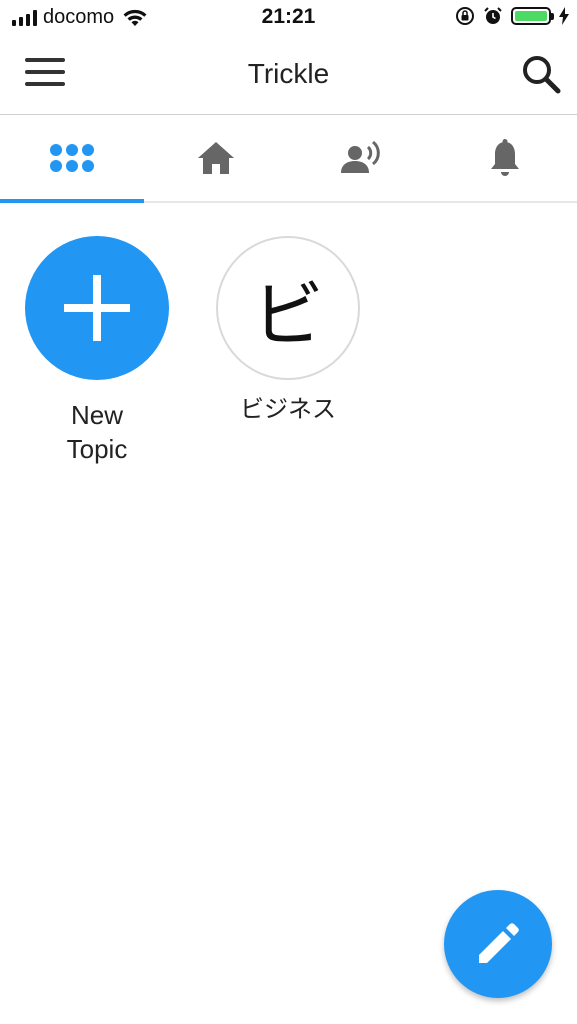 The width and height of the screenshot is (577, 1024). I want to click on tab-home, so click(216, 158).